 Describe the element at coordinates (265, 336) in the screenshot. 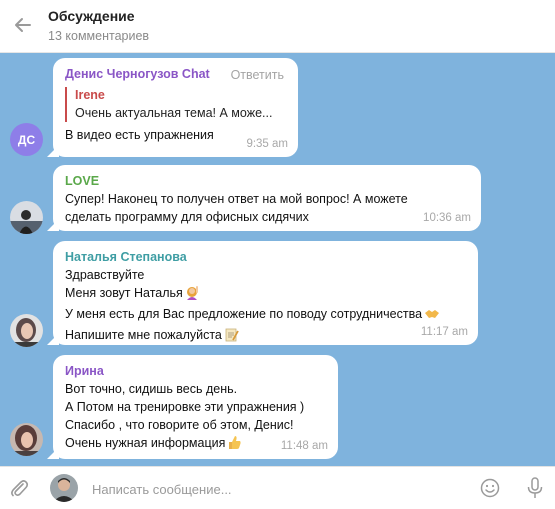

I see `message-line-with-emoji: Напишите мне пожалуйста` at that location.